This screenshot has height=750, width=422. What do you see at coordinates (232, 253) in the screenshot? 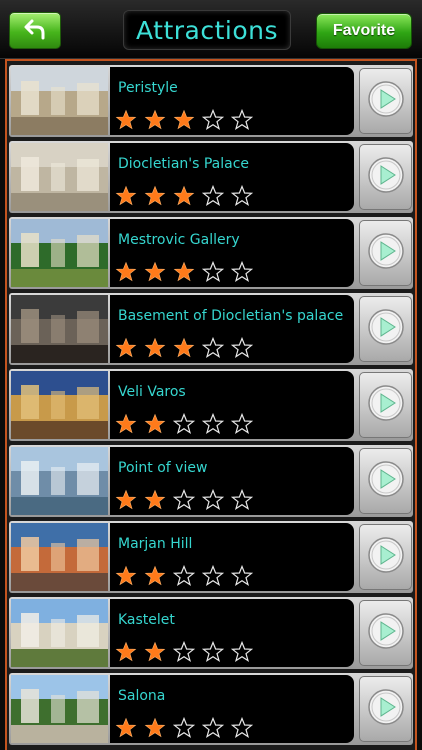
I see `attraction-info: Mestrovic Gallery` at bounding box center [232, 253].